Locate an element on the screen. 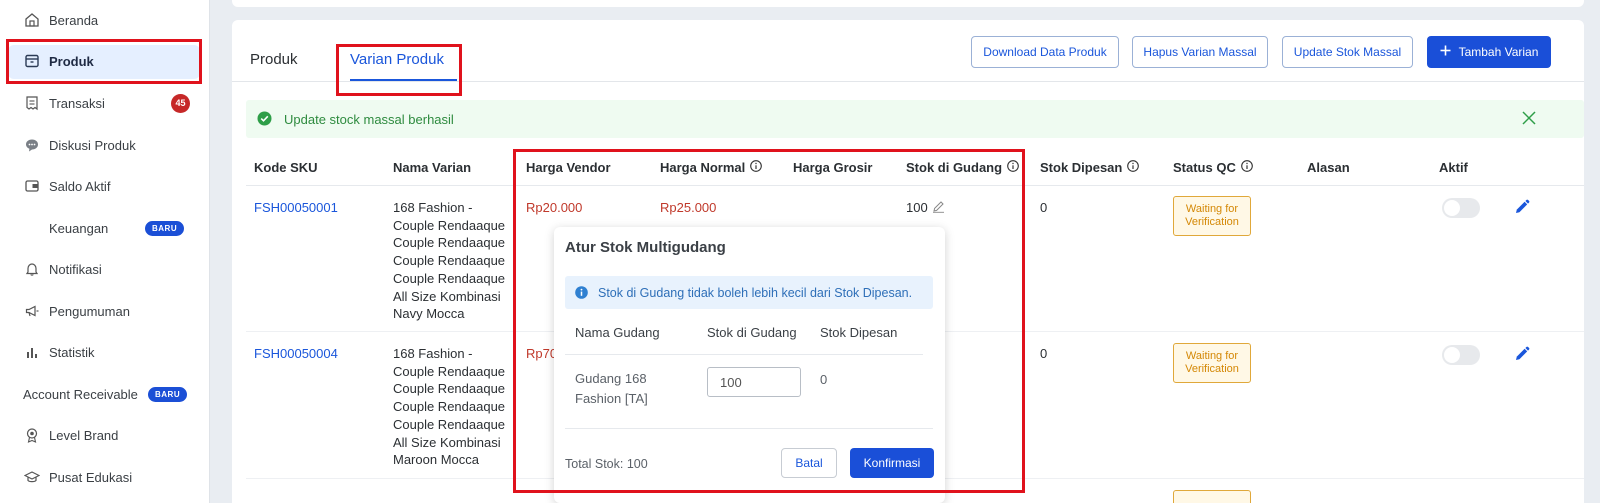 The image size is (1600, 503). update-stok-massal-button: Update Stok Massal is located at coordinates (1347, 52).